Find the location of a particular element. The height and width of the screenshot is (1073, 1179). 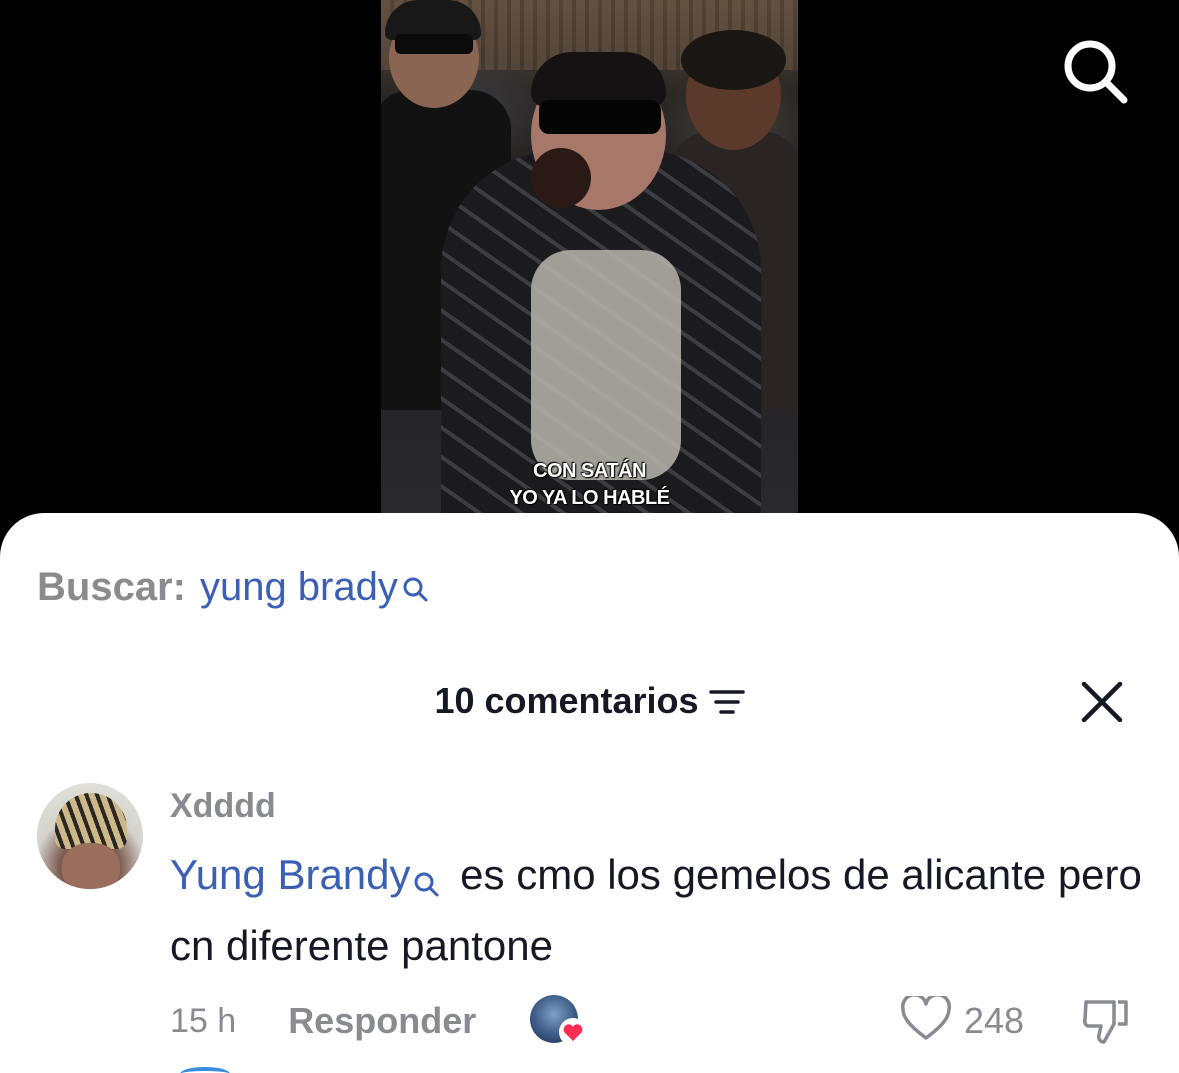

creator-liked-badge is located at coordinates (559, 1021).